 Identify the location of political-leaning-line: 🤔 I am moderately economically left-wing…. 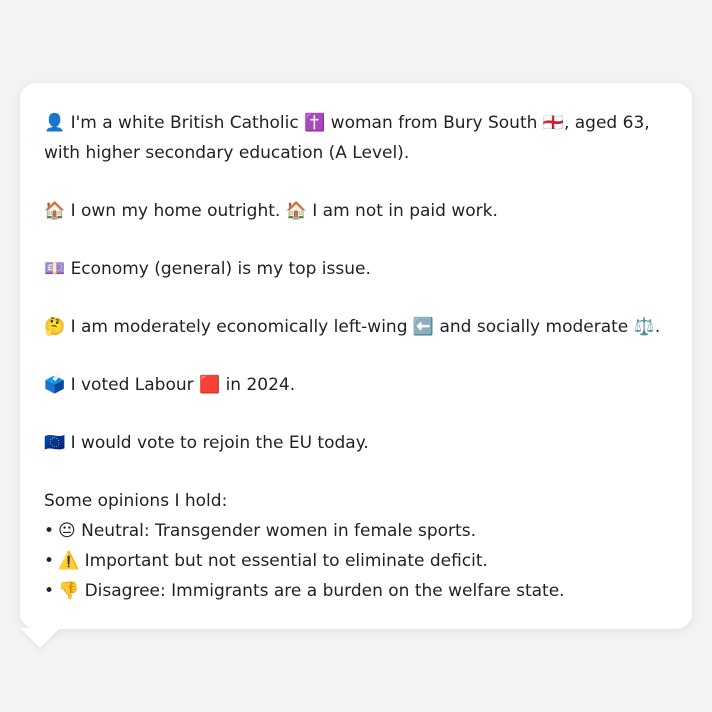
(352, 327).